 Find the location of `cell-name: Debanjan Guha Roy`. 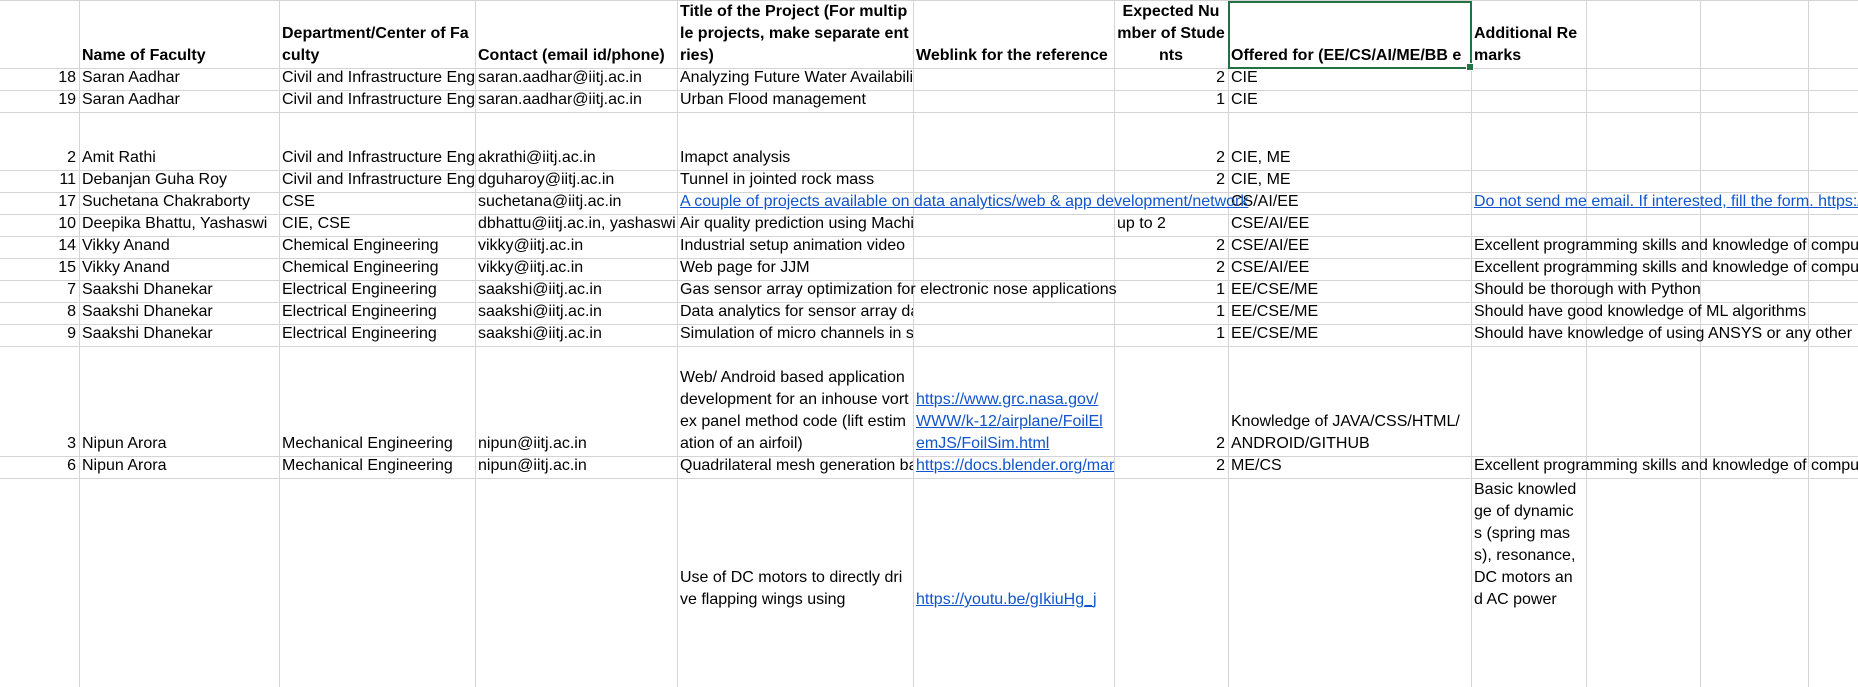

cell-name: Debanjan Guha Roy is located at coordinates (179, 181).